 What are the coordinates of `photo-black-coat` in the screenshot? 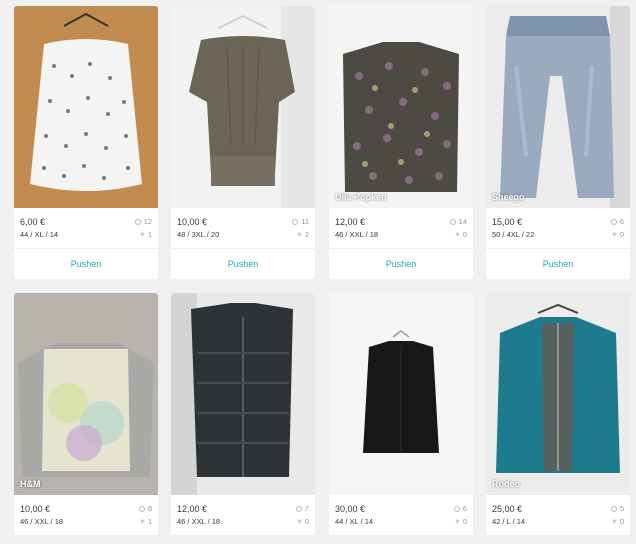 It's located at (401, 394).